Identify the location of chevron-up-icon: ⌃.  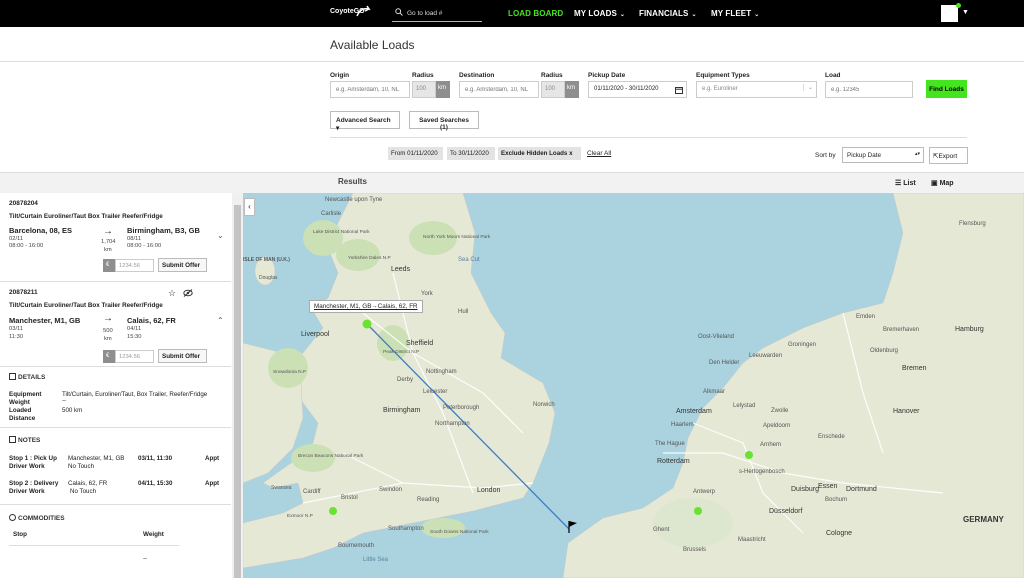
(220, 320).